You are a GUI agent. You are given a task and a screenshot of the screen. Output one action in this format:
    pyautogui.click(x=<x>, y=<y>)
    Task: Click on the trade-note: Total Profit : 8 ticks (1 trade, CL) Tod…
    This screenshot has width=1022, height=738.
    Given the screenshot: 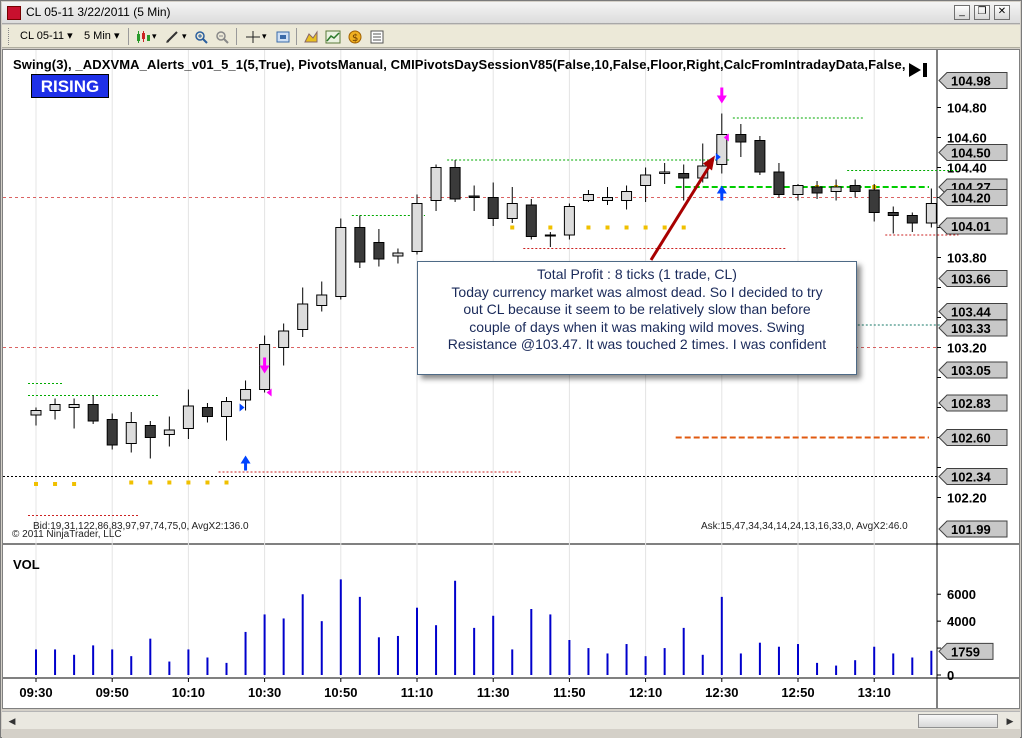 What is the action you would take?
    pyautogui.click(x=637, y=318)
    